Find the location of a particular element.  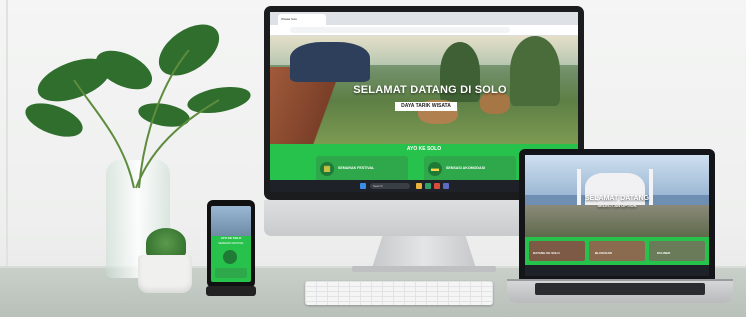

thumb-label: DATANG KE SOLO is located at coordinates (546, 253).